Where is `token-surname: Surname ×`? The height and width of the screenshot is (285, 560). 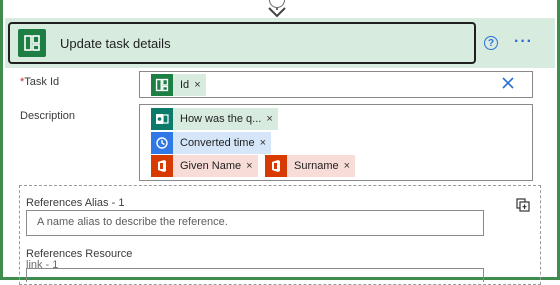 token-surname: Surname × is located at coordinates (310, 166).